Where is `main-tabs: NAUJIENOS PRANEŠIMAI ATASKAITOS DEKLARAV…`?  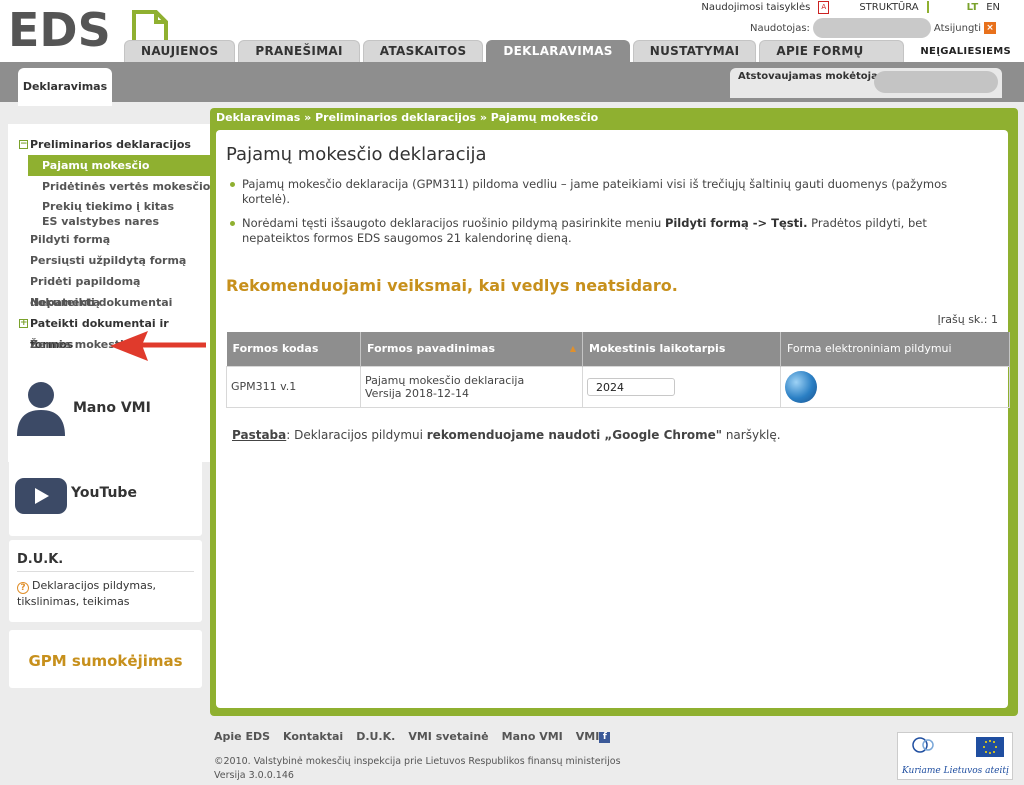
main-tabs: NAUJIENOS PRANEŠIMAI ATASKAITOS DEKLARAV… is located at coordinates (574, 59).